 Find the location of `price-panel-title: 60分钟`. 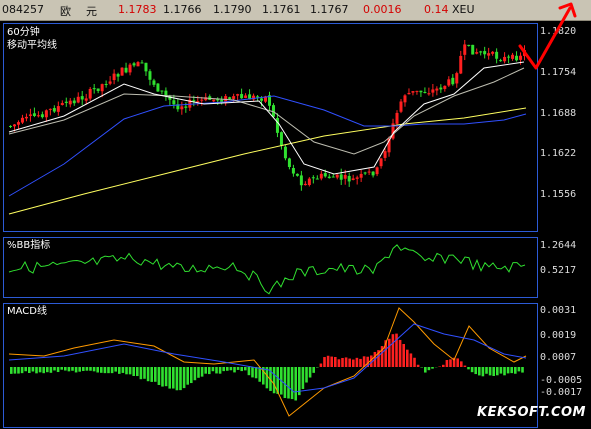

price-panel-title: 60分钟 is located at coordinates (23, 32).